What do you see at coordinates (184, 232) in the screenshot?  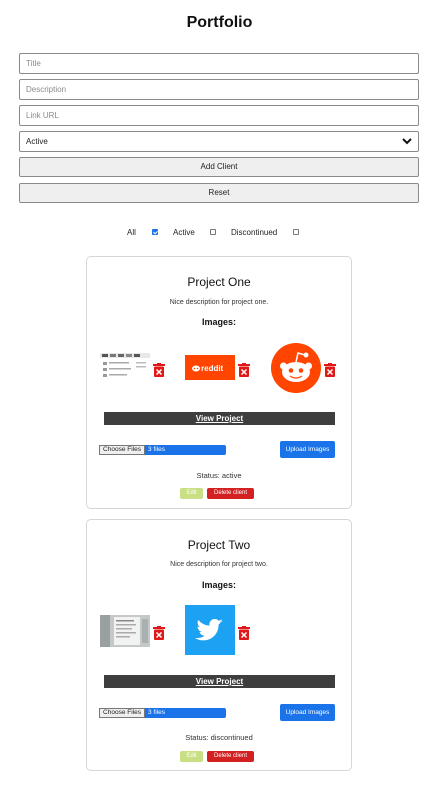 I see `filter-active-label: Active` at bounding box center [184, 232].